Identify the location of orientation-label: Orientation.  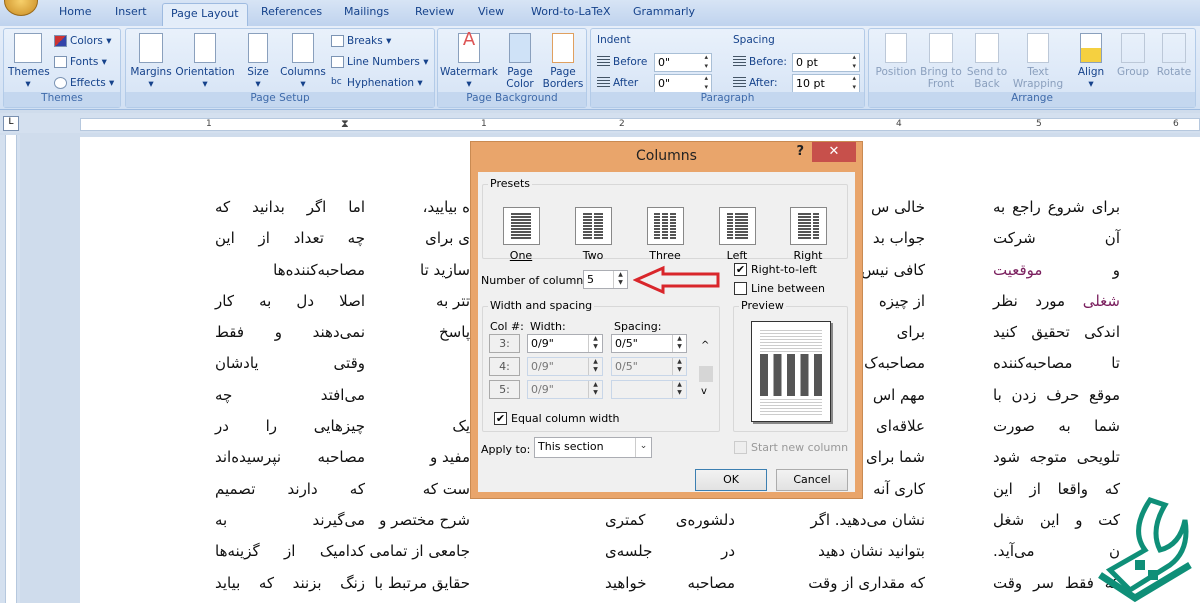
(205, 72).